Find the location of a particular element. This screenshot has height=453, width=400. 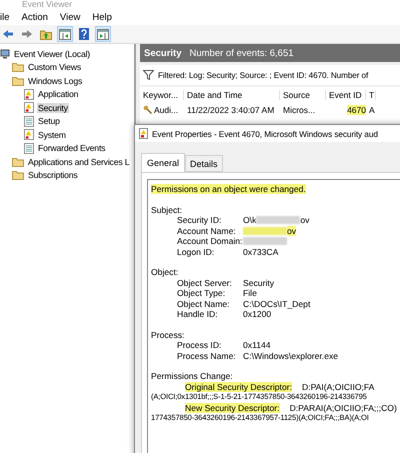

section-heading: Process: is located at coordinates (168, 335).